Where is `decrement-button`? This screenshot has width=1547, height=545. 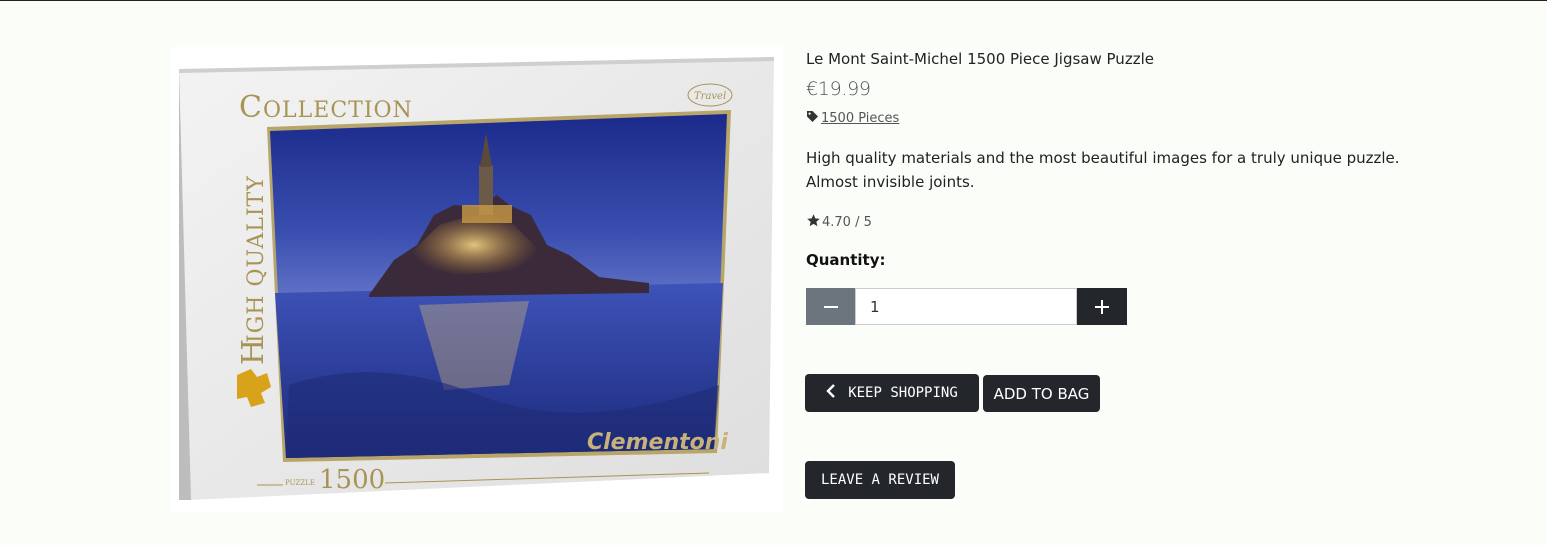 decrement-button is located at coordinates (830, 306).